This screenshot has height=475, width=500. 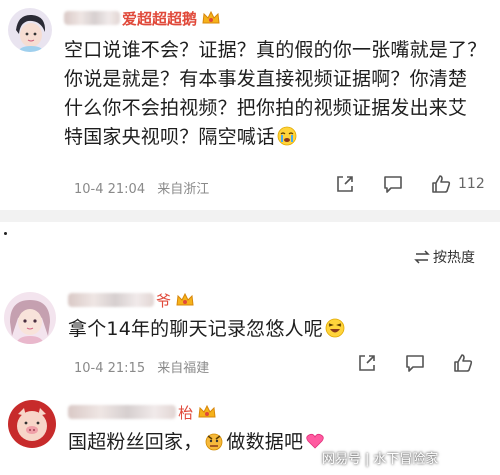 I want to click on watermark: 网易号 | 水下冒险家, so click(x=380, y=457).